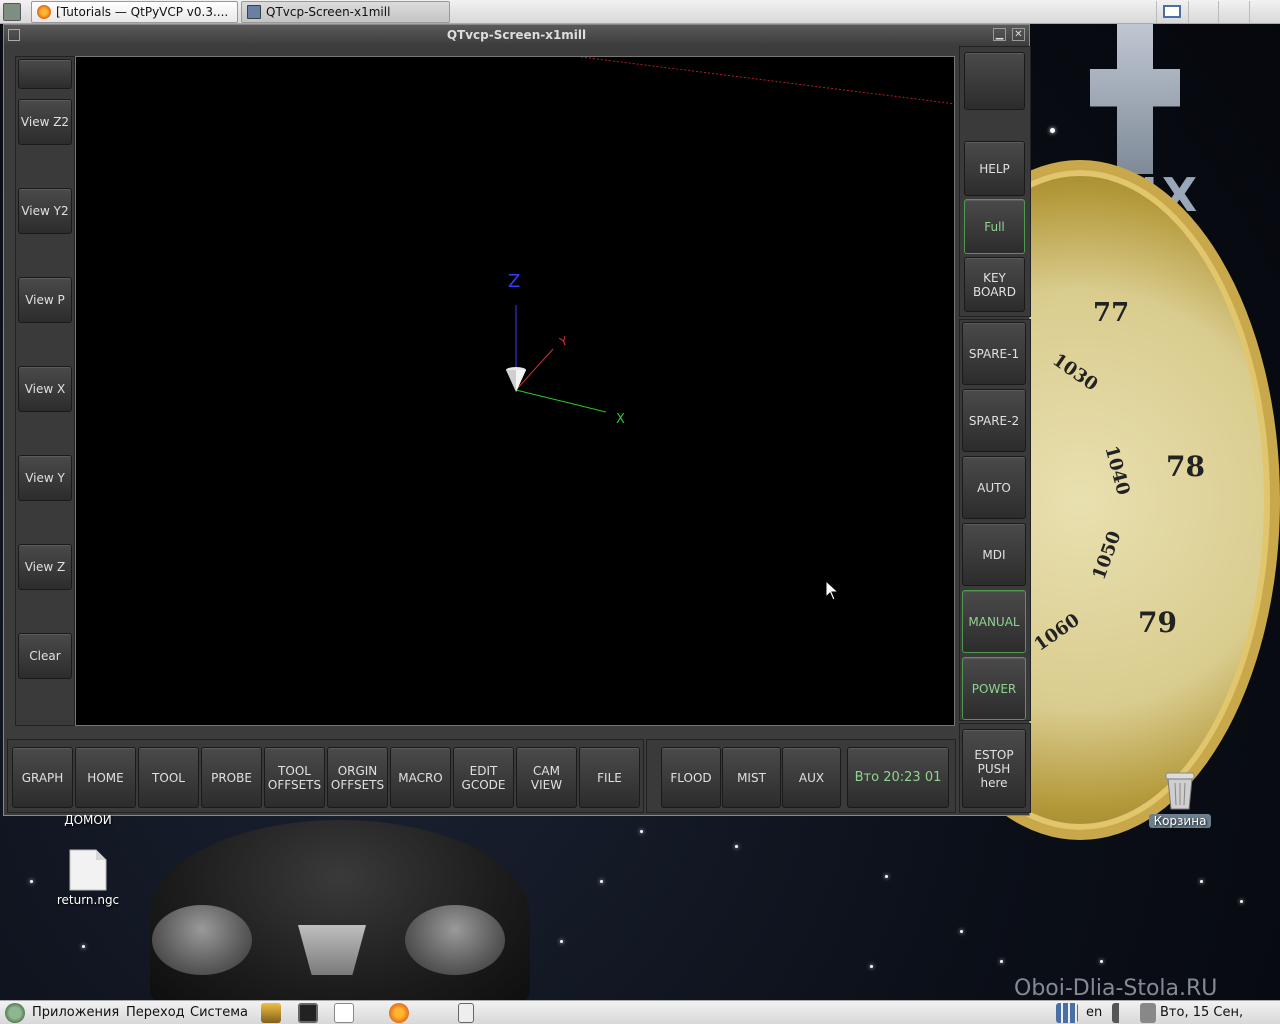  I want to click on desktop-home-label: ДОМОИ, so click(88, 820).